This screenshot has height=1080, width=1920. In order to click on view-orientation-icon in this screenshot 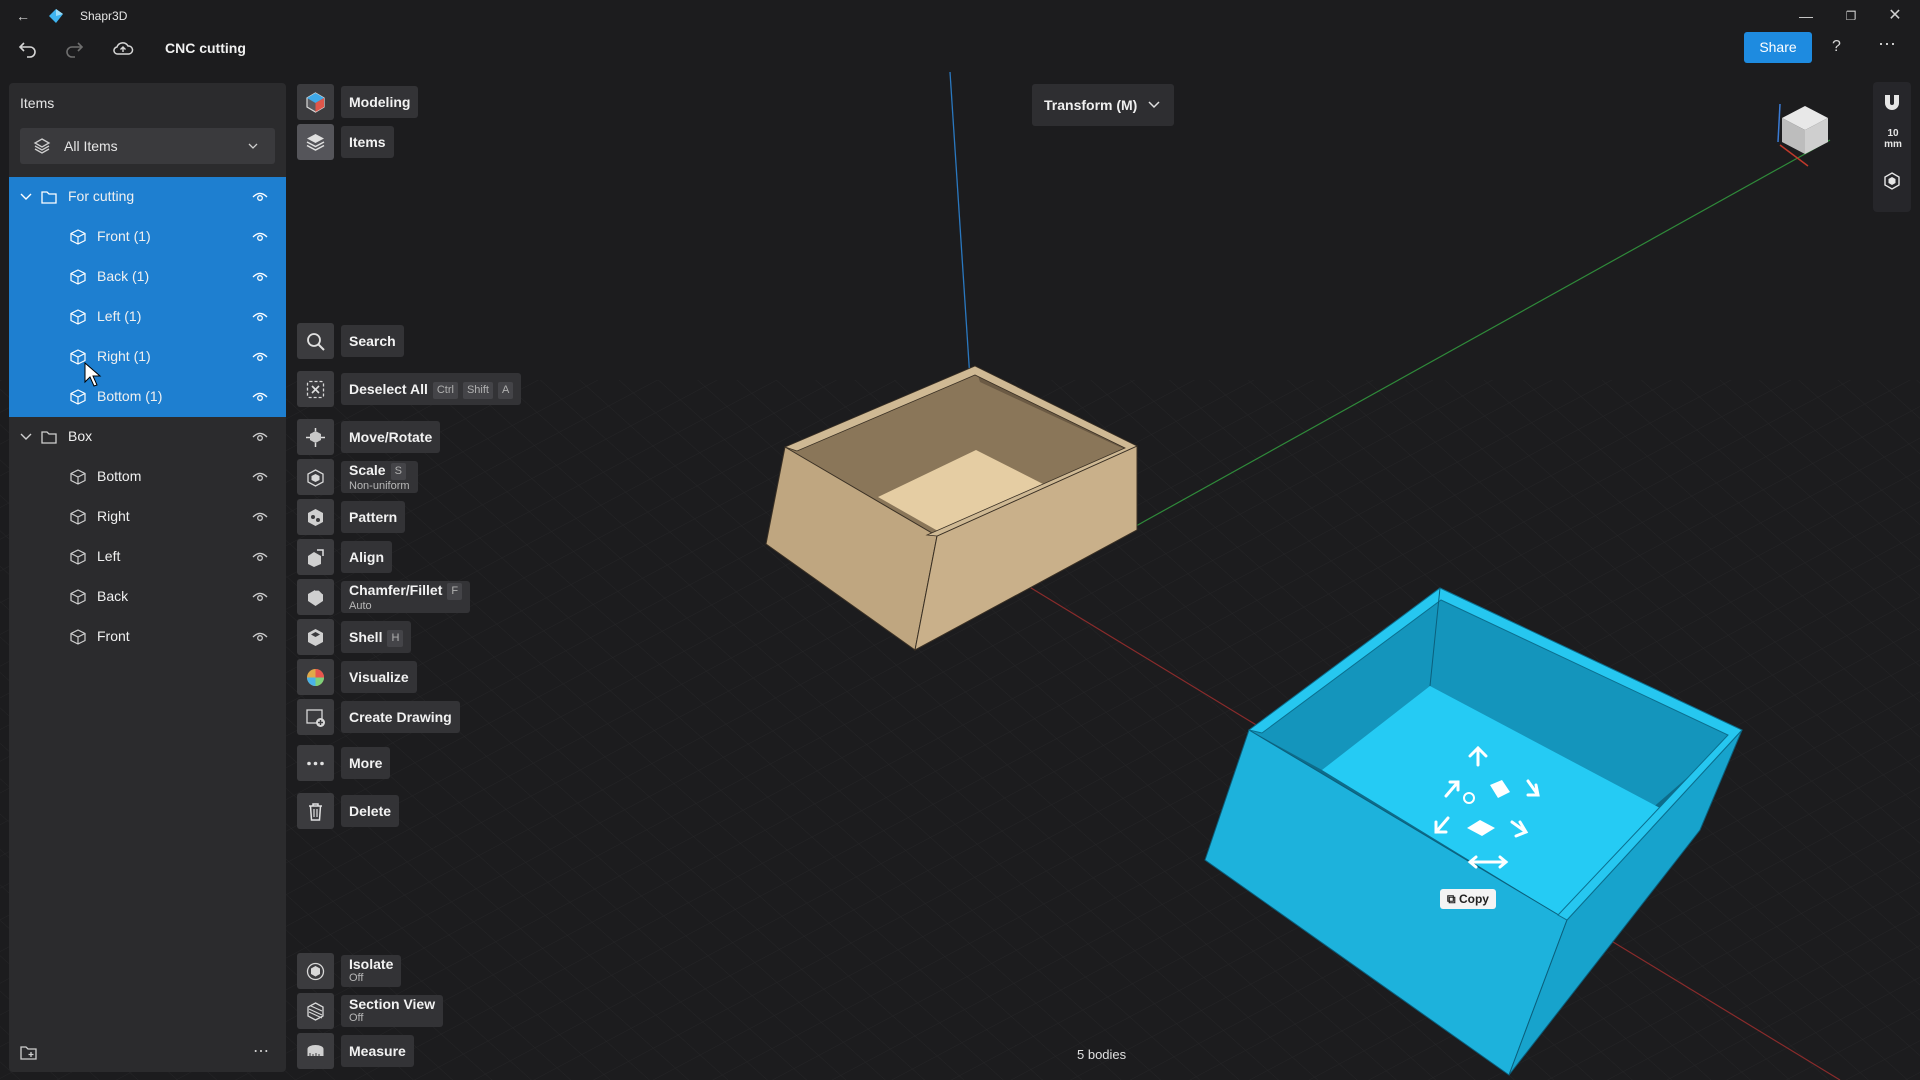, I will do `click(1892, 181)`.